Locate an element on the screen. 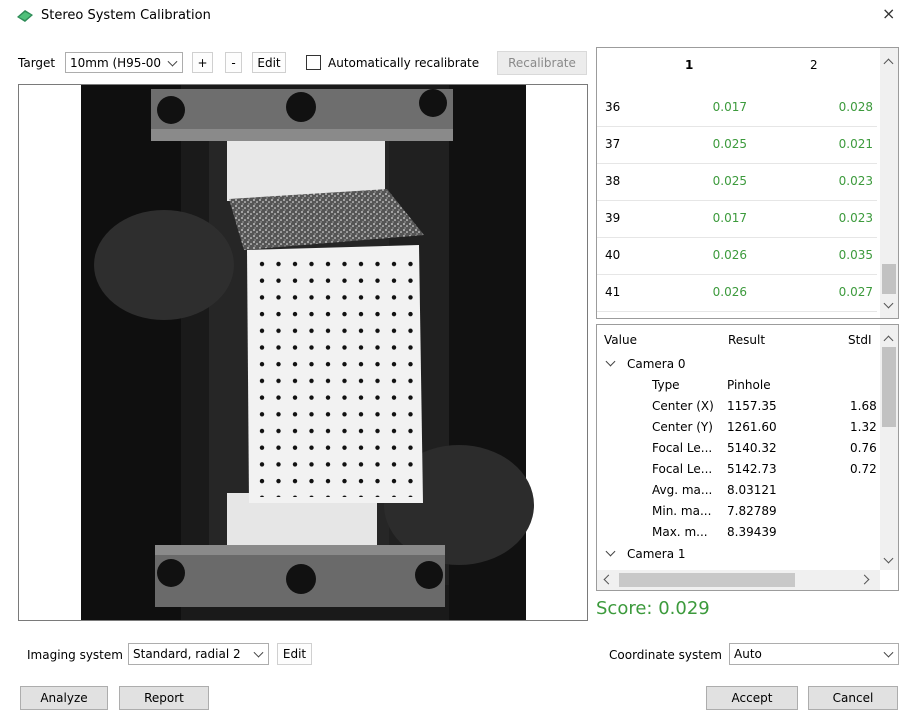 The height and width of the screenshot is (710, 900). imaging-system-label: Imaging system is located at coordinates (75, 655).